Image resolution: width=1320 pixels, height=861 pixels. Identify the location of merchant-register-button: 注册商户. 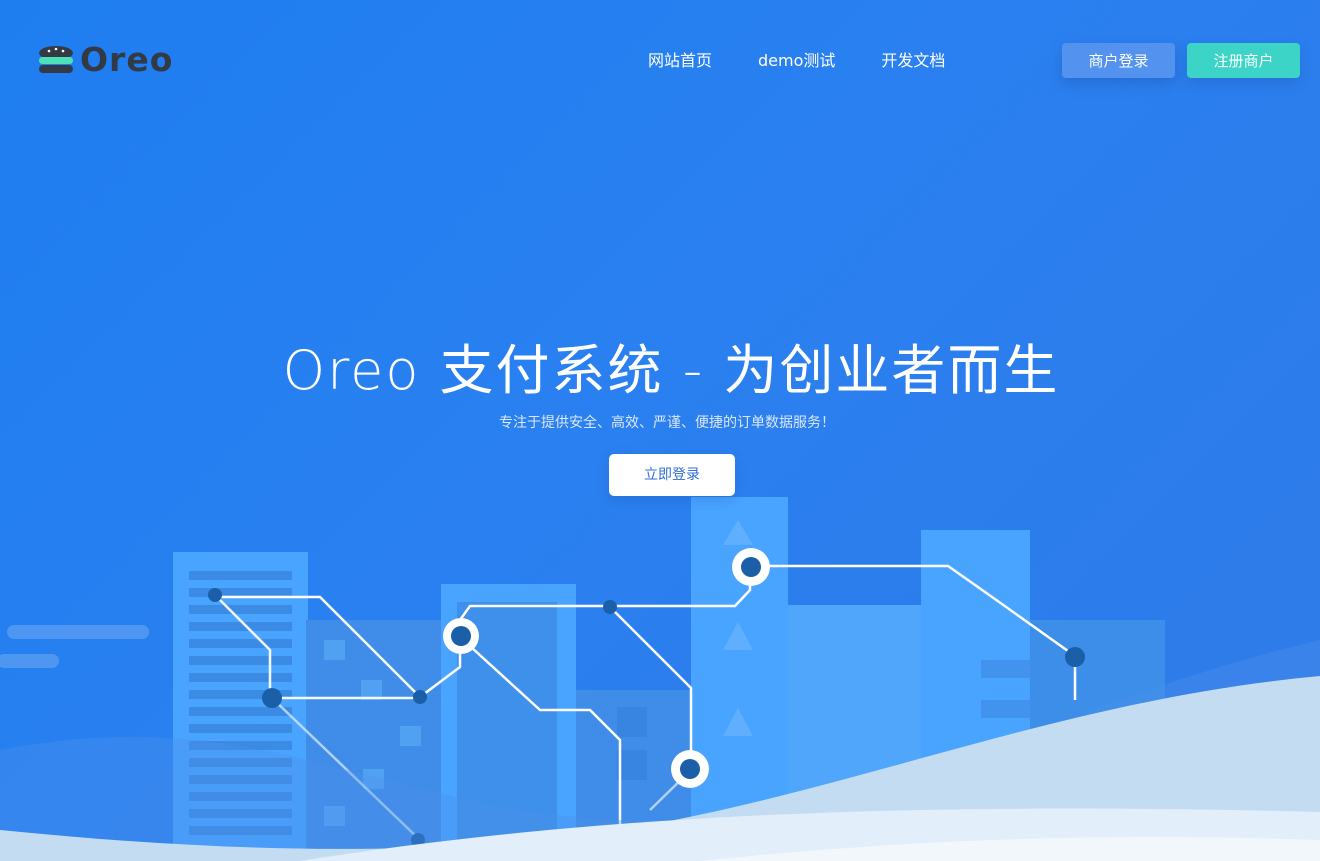
(1243, 60).